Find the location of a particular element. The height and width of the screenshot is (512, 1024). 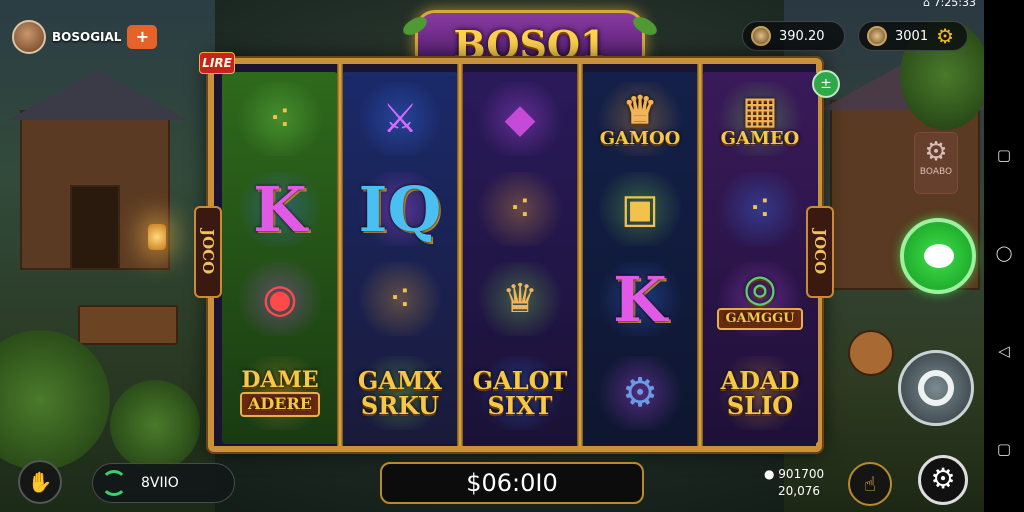

dame-plate: DAME ADERE is located at coordinates (280, 392).